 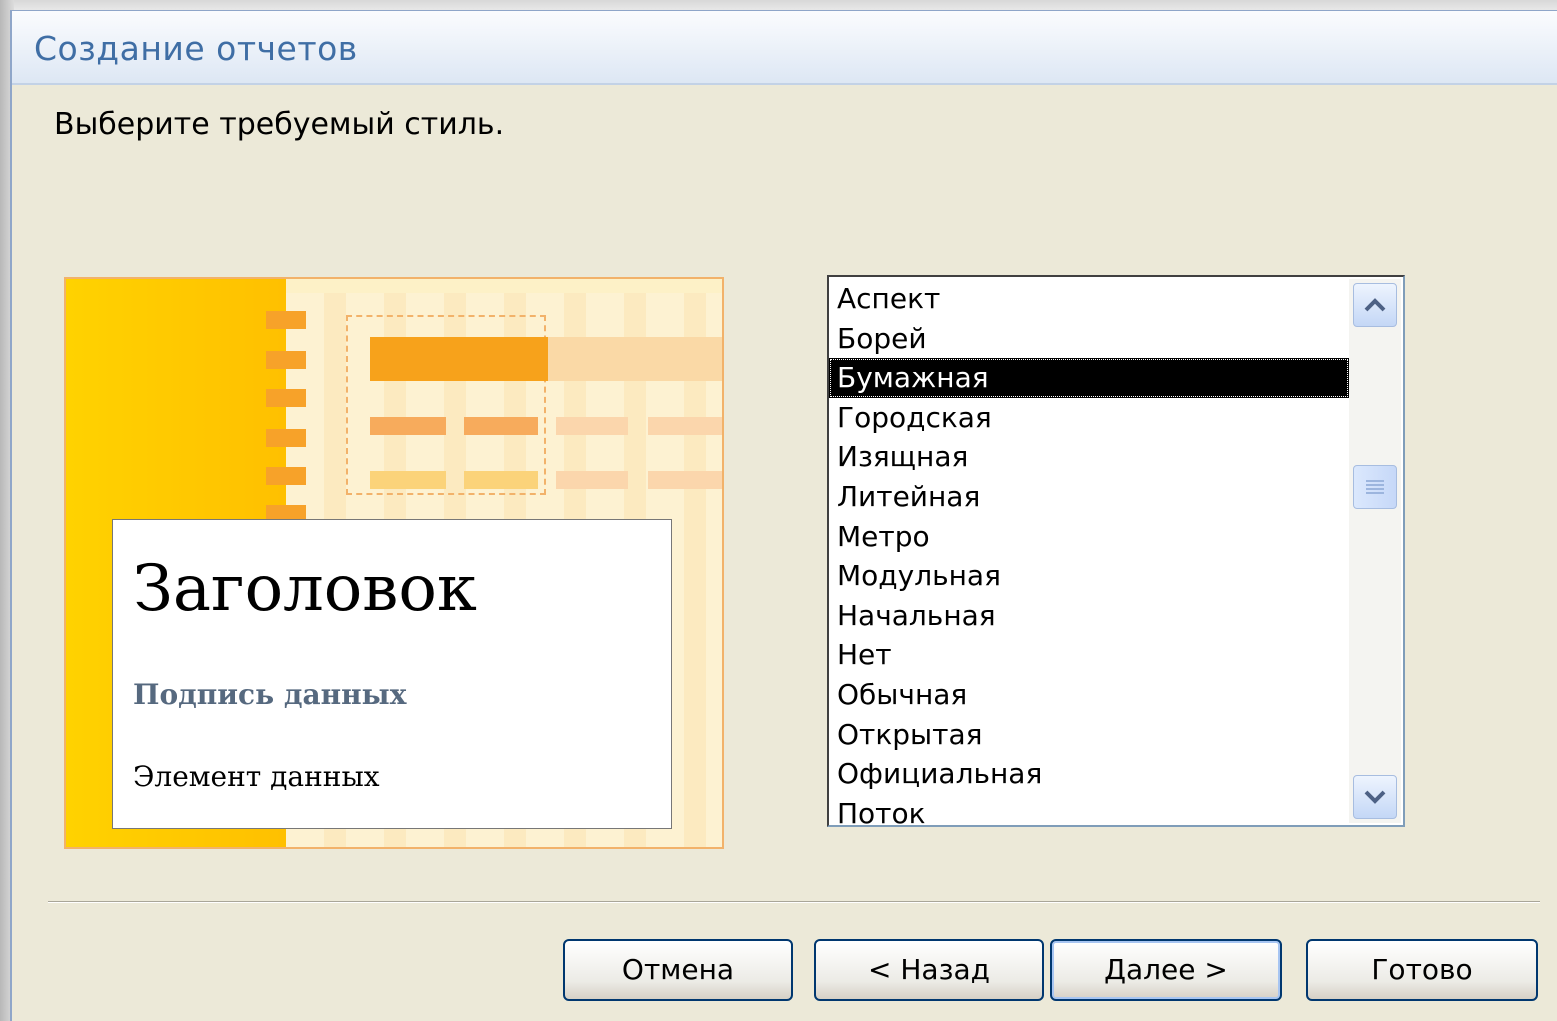 I want to click on style-list-item: Официальная, so click(x=1089, y=774).